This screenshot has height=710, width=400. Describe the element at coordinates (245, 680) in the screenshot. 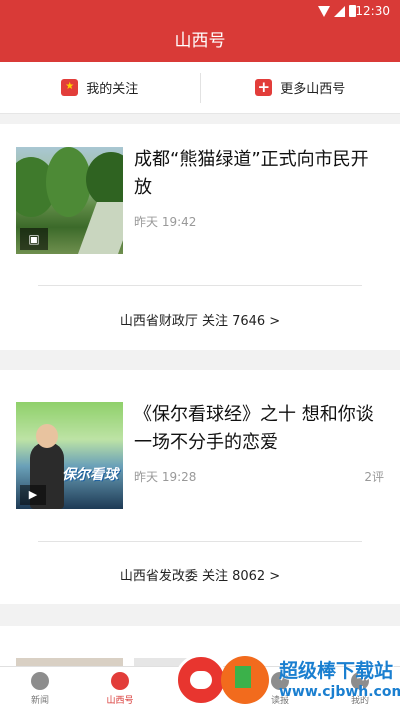

I see `download-logo-icon` at that location.